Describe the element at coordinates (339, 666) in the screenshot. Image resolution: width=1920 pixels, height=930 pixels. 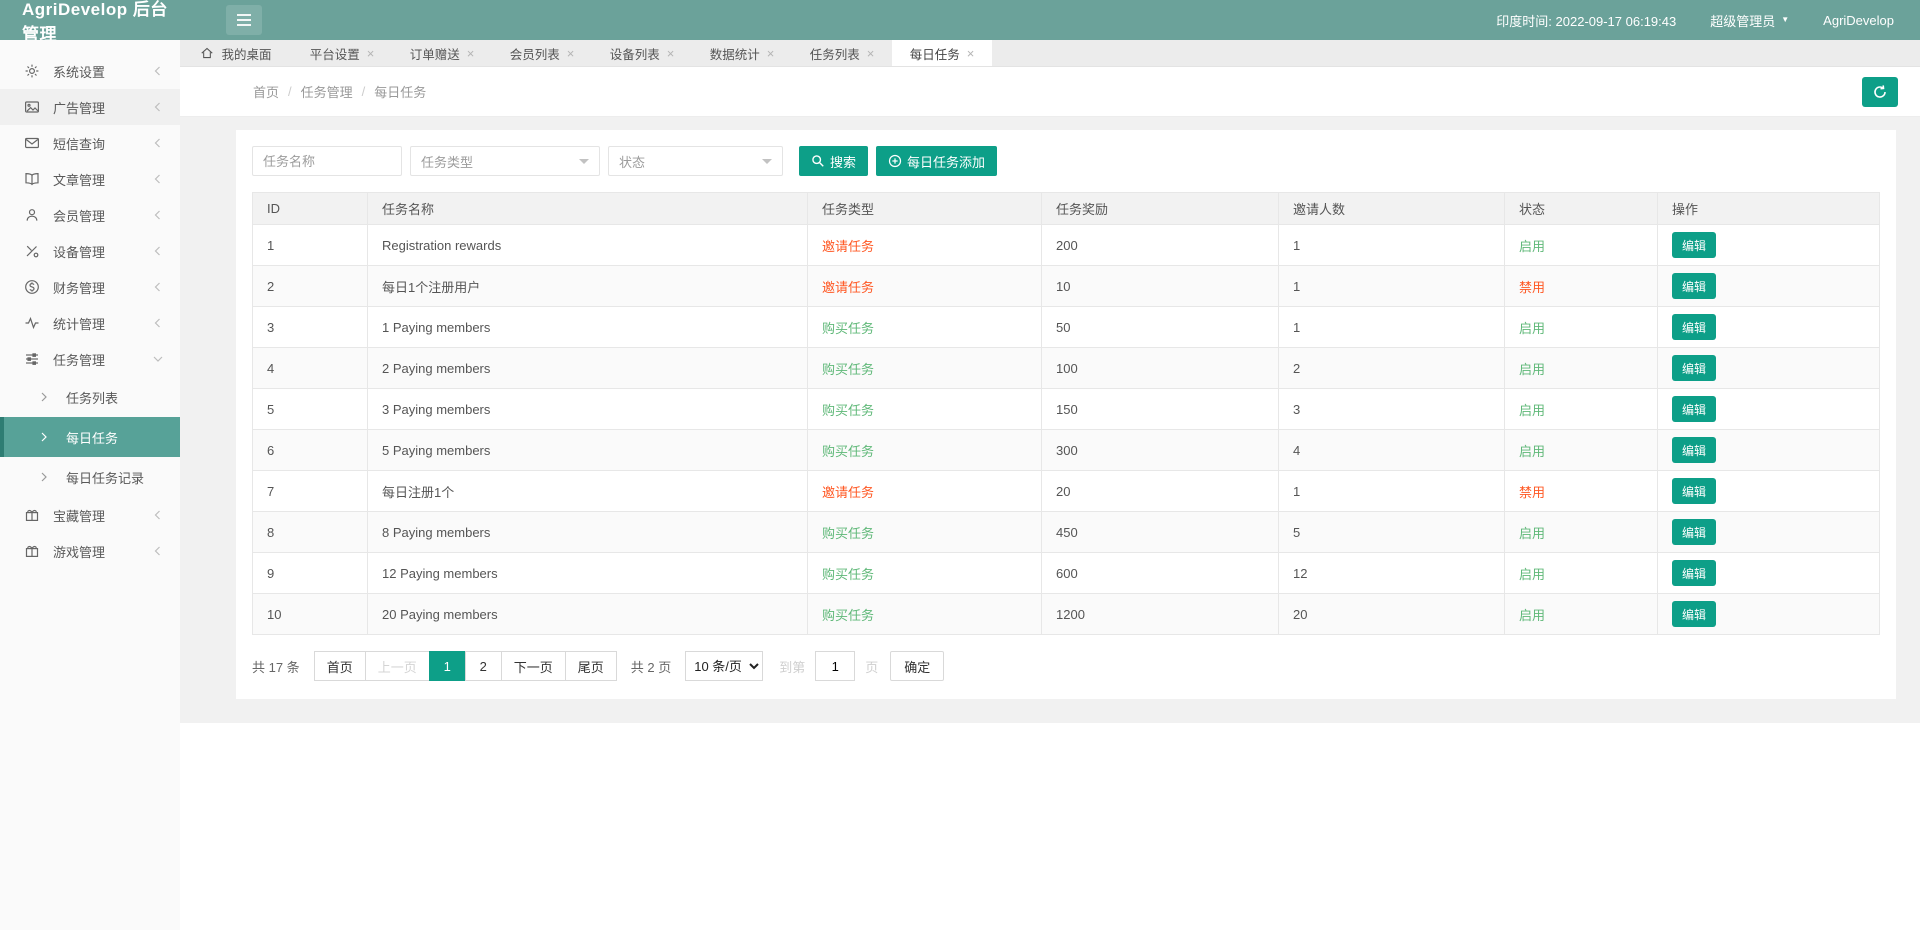
I see `first-page-button: 首页` at that location.